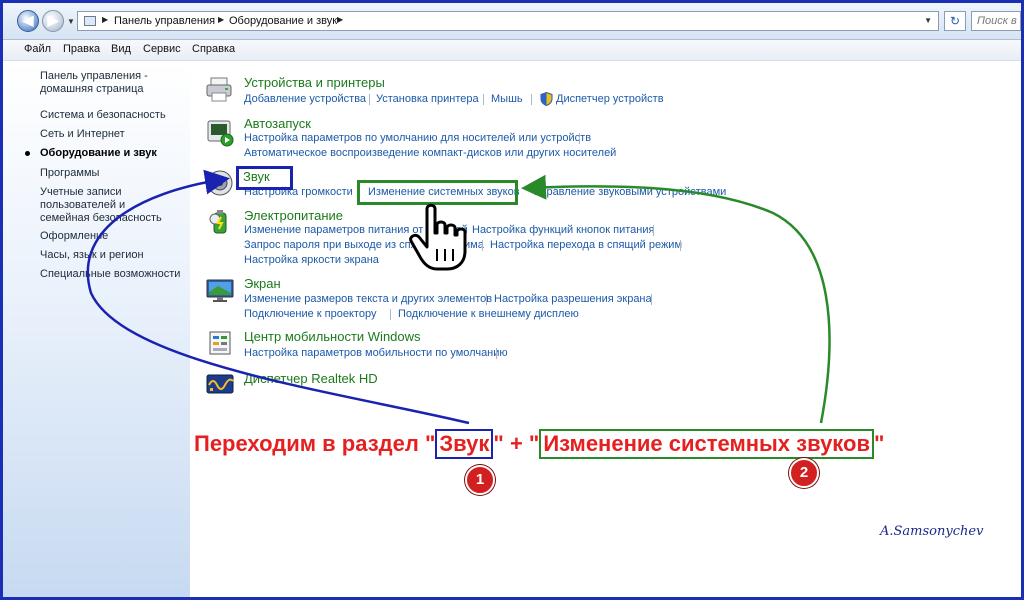 The height and width of the screenshot is (600, 1024). Describe the element at coordinates (293, 215) in the screenshot. I see `category-power: Электропитание` at that location.